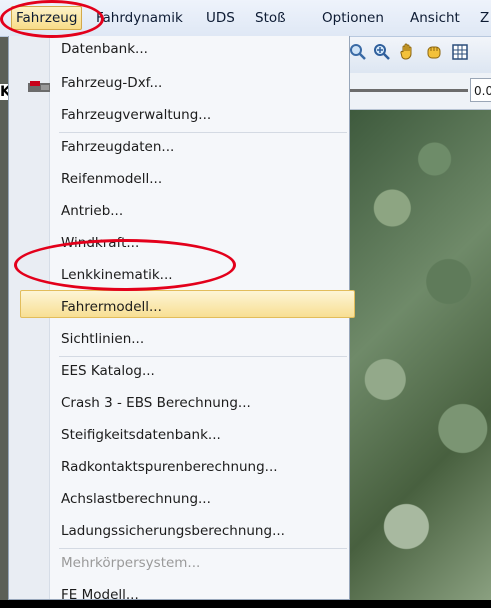 This screenshot has width=491, height=608. I want to click on menu-stoss: Stoß, so click(270, 18).